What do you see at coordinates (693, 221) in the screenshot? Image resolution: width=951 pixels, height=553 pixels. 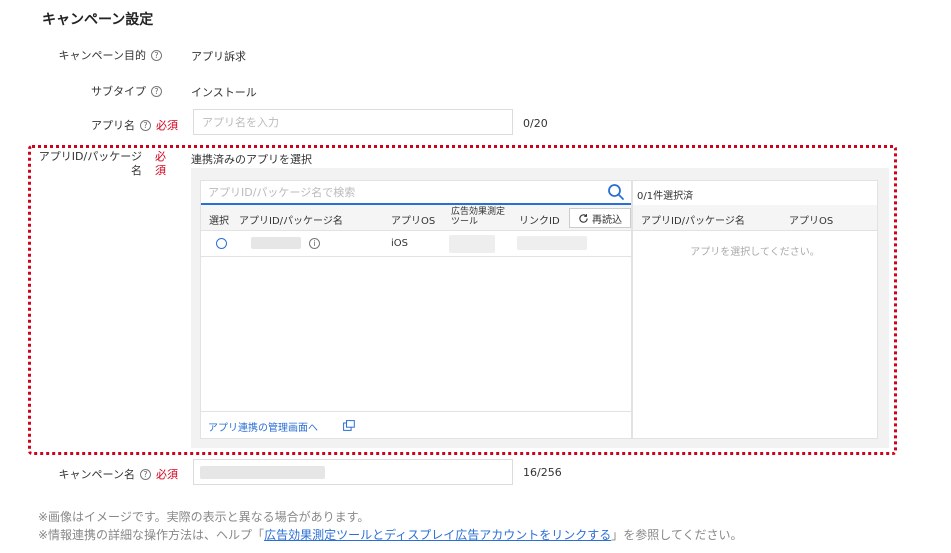 I see `col-app-id-selected: アプリID/パッケージ名` at bounding box center [693, 221].